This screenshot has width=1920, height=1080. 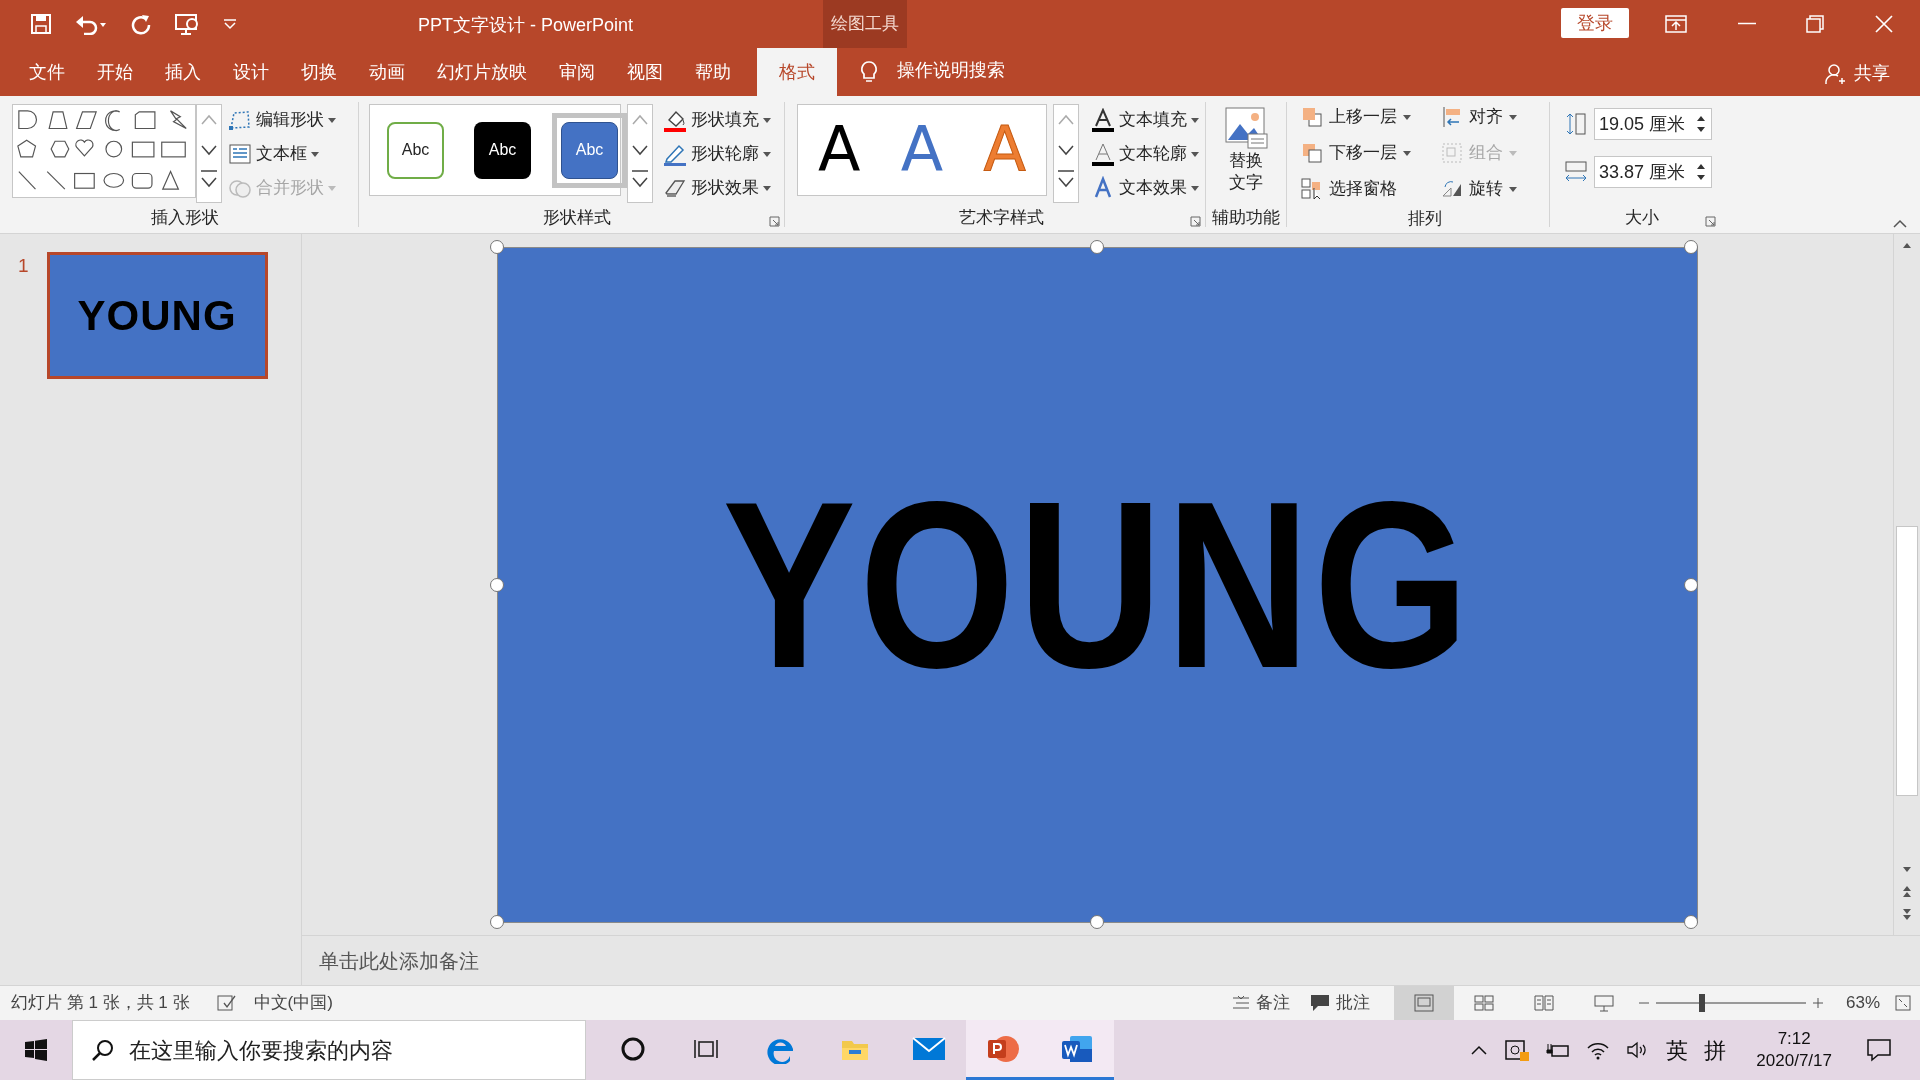 What do you see at coordinates (1319, 1003) in the screenshot?
I see `comment-icon` at bounding box center [1319, 1003].